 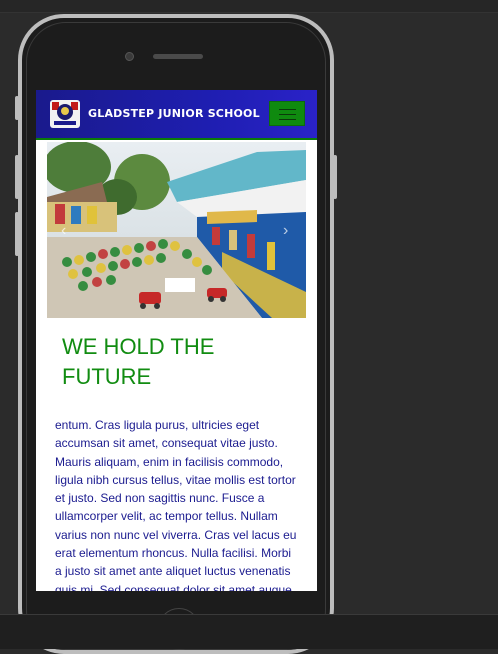 I want to click on editor-bottom-bar, so click(x=249, y=631).